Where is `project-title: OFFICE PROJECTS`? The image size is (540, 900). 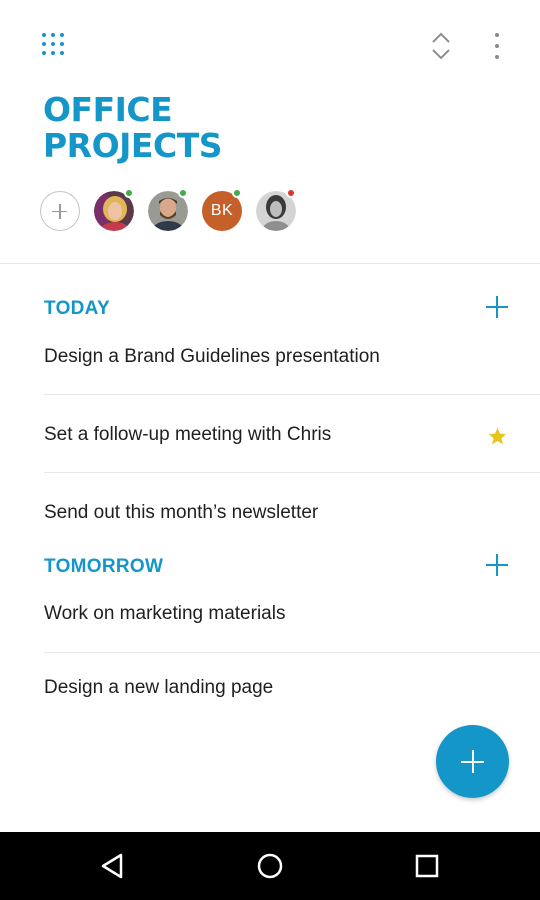 project-title: OFFICE PROJECTS is located at coordinates (203, 128).